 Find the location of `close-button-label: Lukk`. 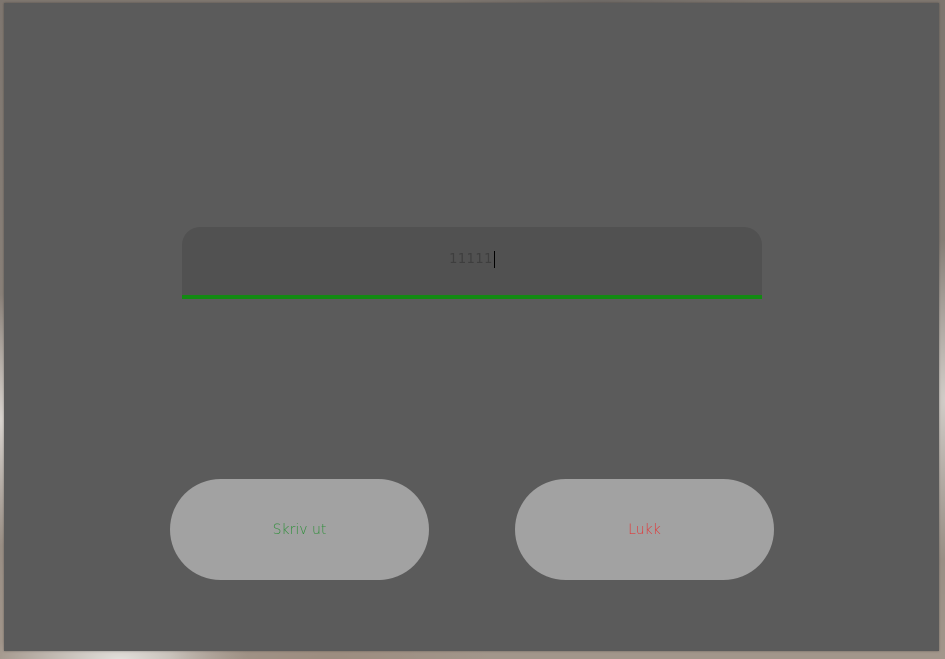

close-button-label: Lukk is located at coordinates (644, 529).